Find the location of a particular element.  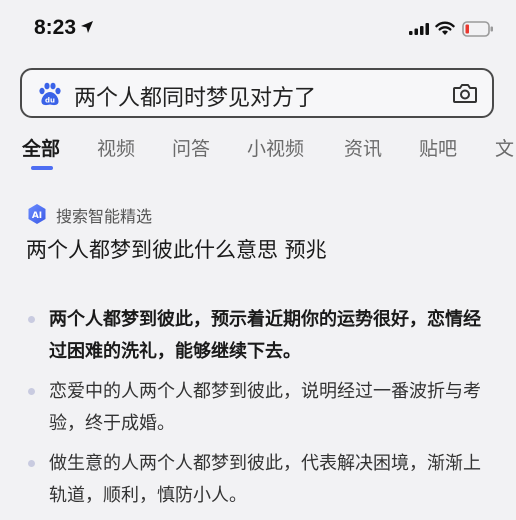

result-title: 两个人都梦到彼此什么意思 预兆 is located at coordinates (176, 249).